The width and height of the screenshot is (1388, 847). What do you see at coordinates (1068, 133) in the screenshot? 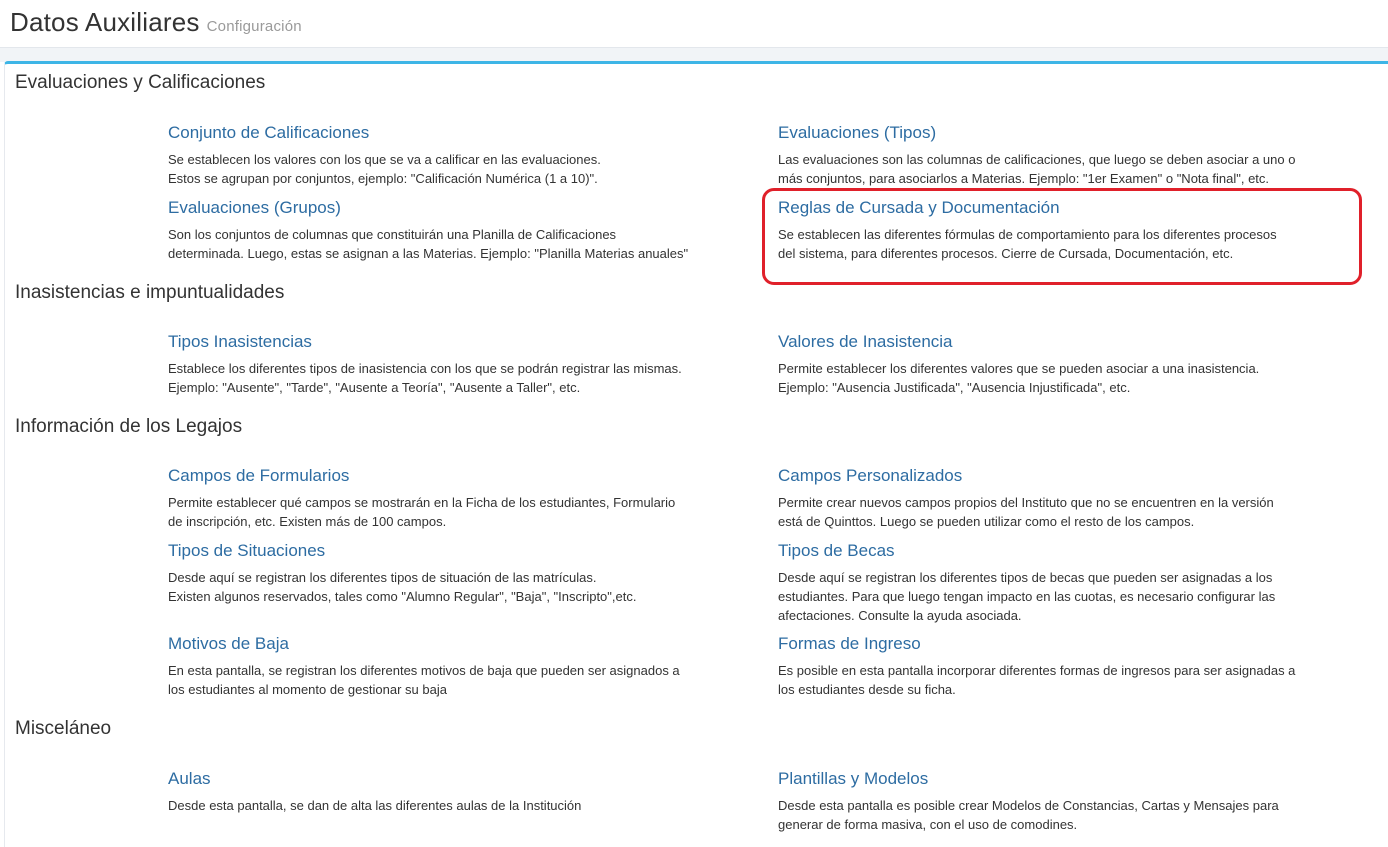
I see `link-evaluaciones-tipos: Evaluaciones (Tipos)` at bounding box center [1068, 133].